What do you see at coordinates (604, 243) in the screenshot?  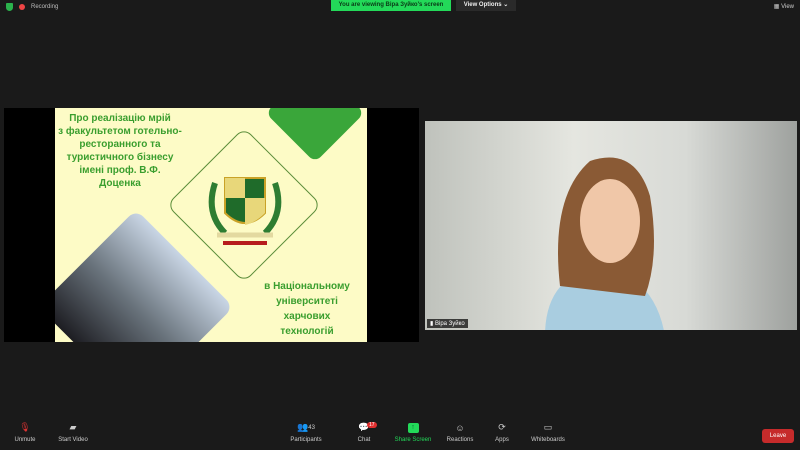 I see `participant-figure` at bounding box center [604, 243].